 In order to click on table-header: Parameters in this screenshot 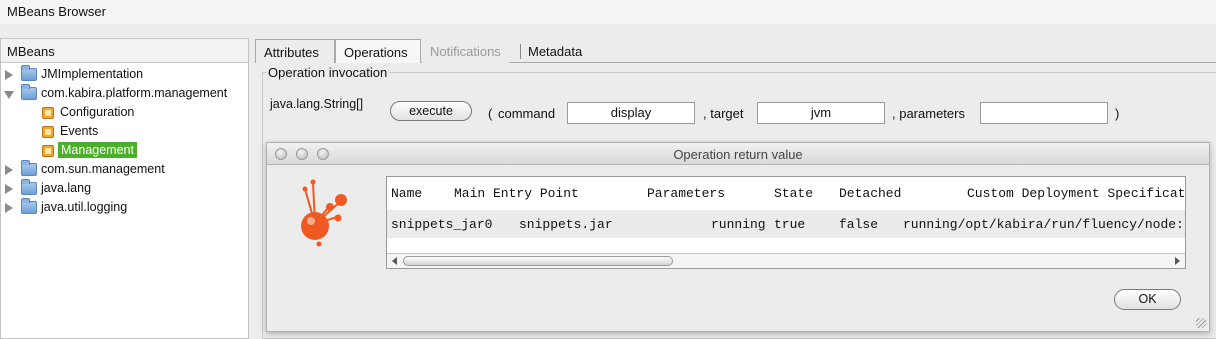, I will do `click(686, 193)`.